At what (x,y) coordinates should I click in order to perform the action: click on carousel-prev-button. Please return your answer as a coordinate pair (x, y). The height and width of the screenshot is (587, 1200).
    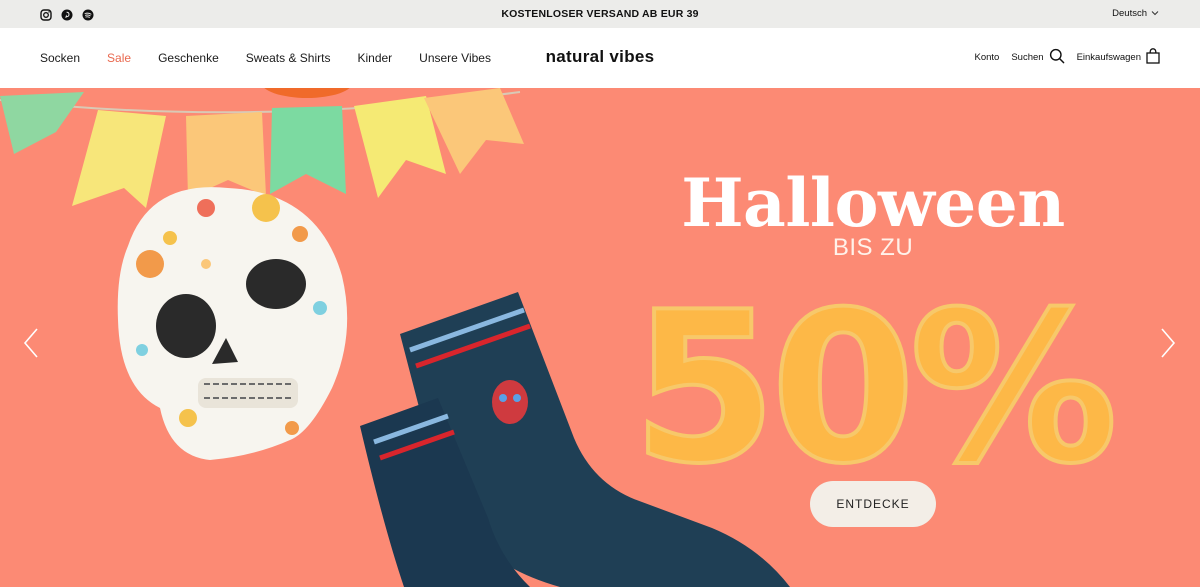
    Looking at the image, I should click on (31, 343).